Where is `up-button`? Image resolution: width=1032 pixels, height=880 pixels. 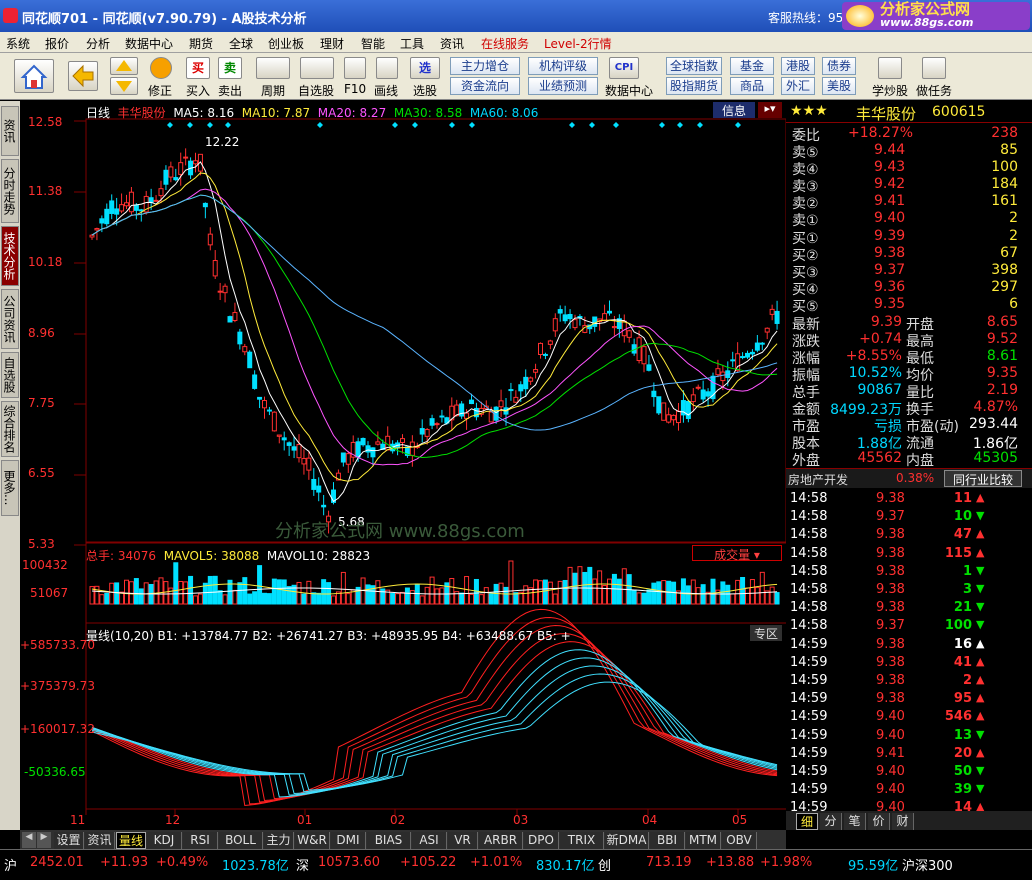 up-button is located at coordinates (124, 66).